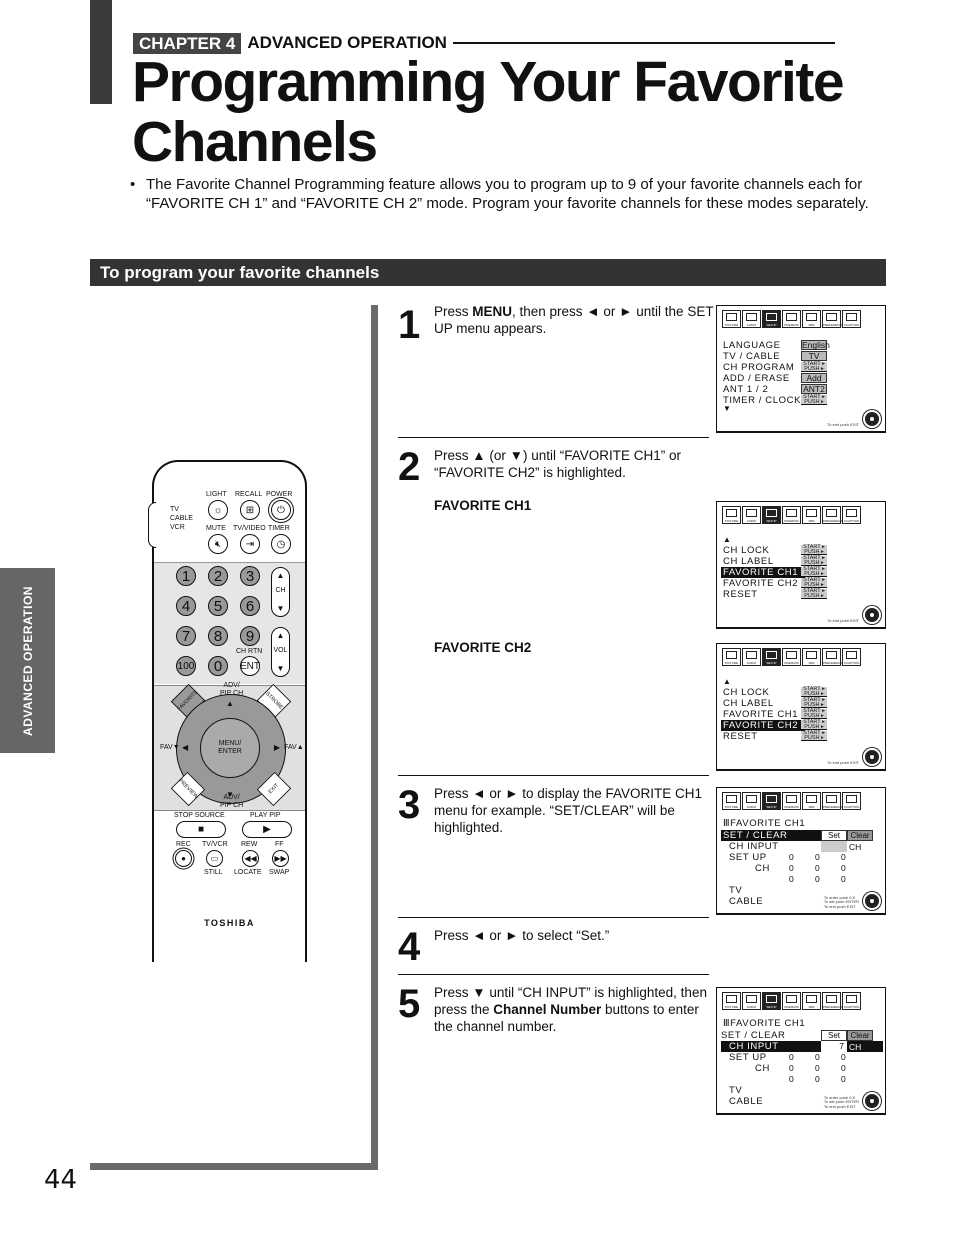 This screenshot has width=954, height=1235. I want to click on page-title-line2: Channels, so click(255, 142).